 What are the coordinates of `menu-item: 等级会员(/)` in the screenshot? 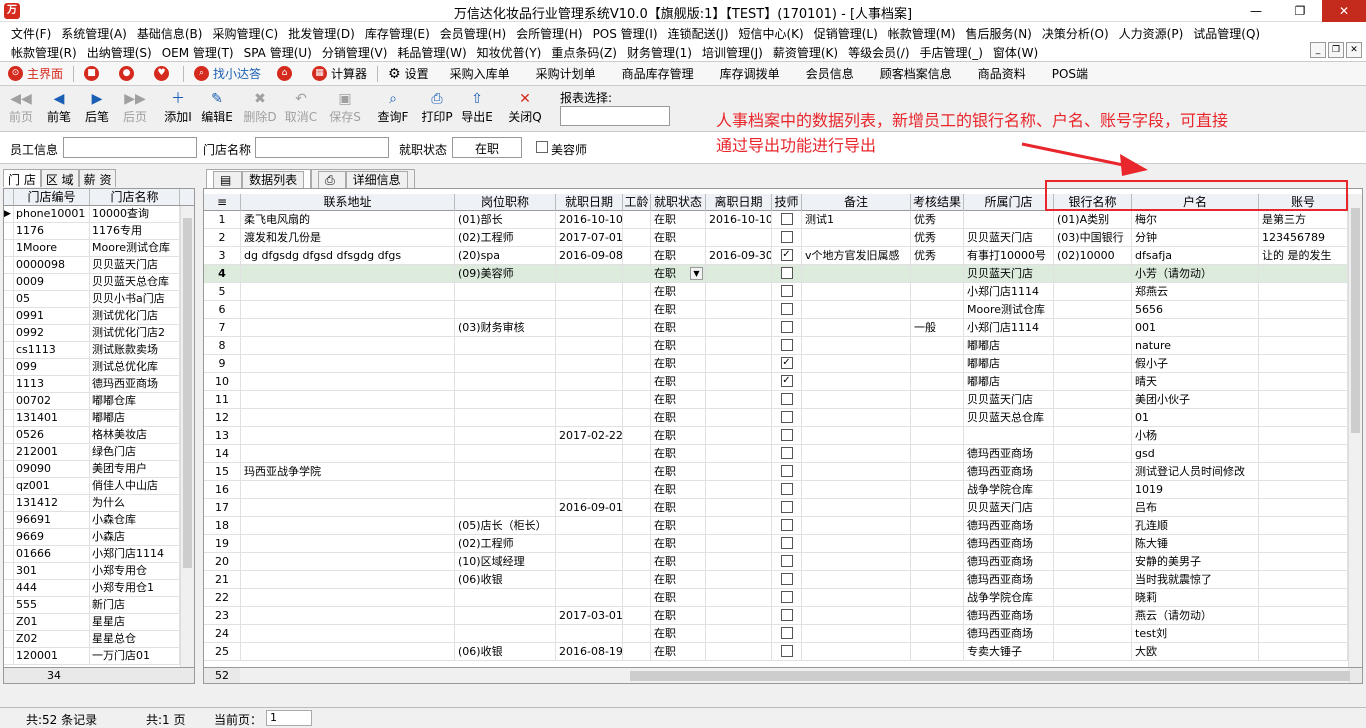 It's located at (878, 51).